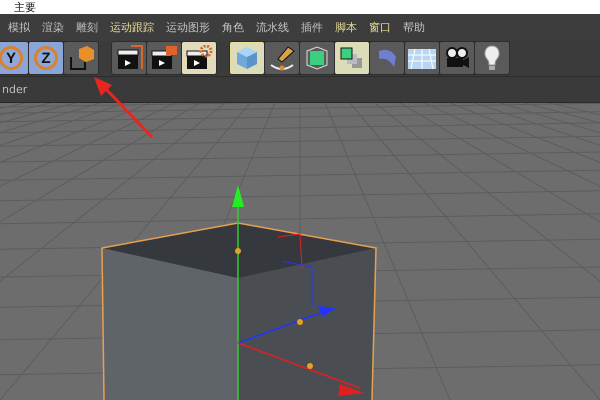 The width and height of the screenshot is (600, 400). What do you see at coordinates (188, 27) in the screenshot?
I see `menu-item: 运动图形` at bounding box center [188, 27].